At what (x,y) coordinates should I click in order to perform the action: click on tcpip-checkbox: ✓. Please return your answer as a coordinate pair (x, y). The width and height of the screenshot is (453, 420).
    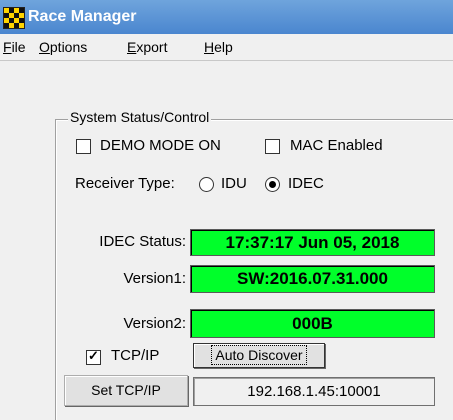
    Looking at the image, I should click on (93, 356).